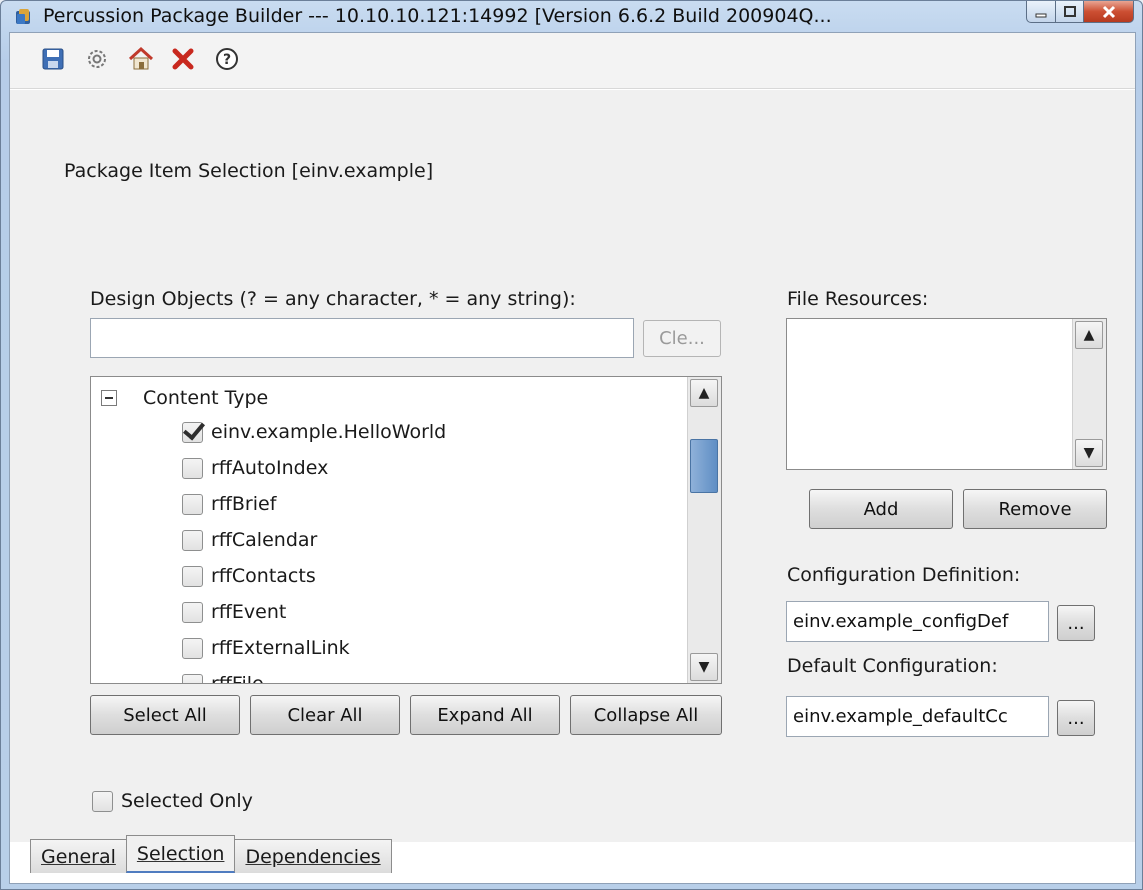 The image size is (1143, 890). I want to click on home-icon, so click(141, 58).